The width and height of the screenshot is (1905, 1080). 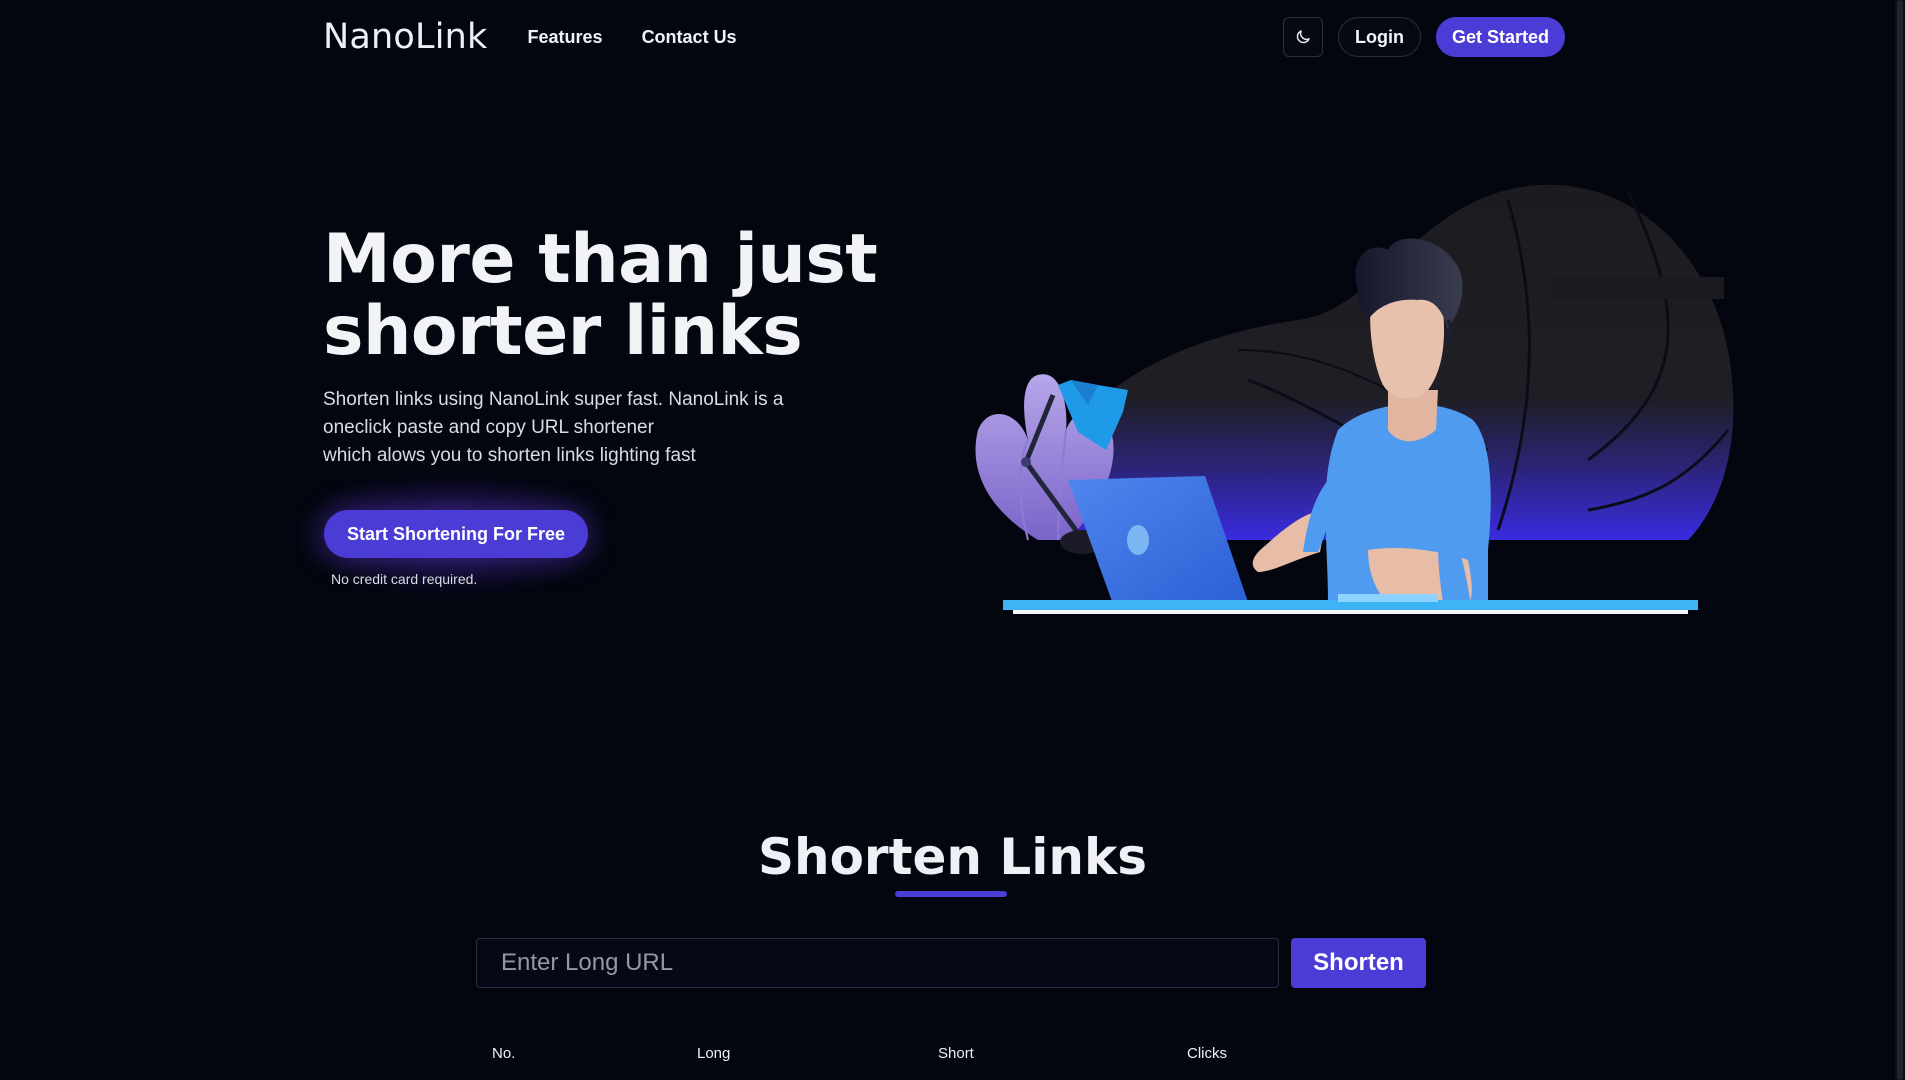 What do you see at coordinates (689, 37) in the screenshot?
I see `nav-link-contact: Contact Us` at bounding box center [689, 37].